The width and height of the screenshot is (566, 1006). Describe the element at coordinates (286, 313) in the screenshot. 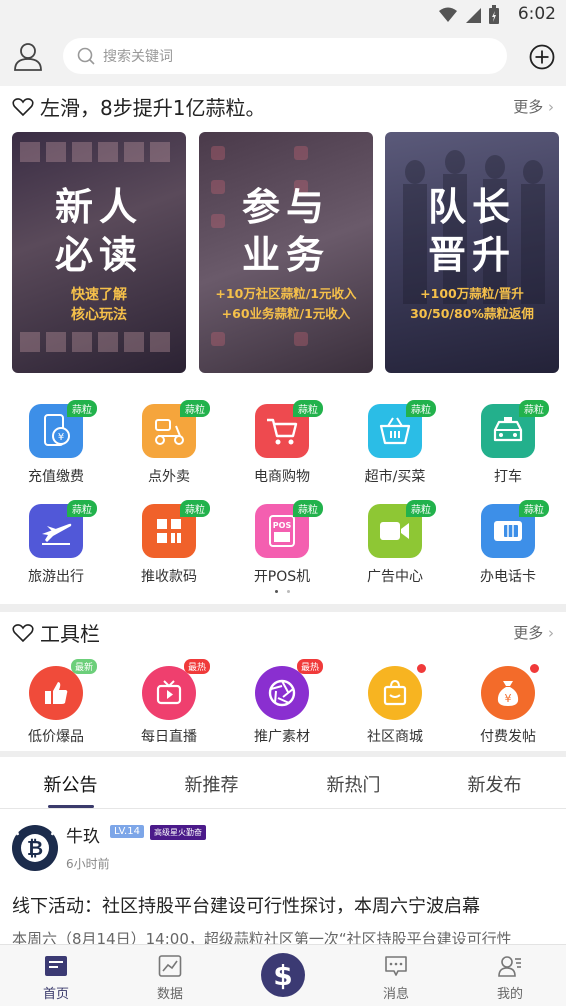

I see `banner-2-sub-line2: +60业务蒜粒/1元收入` at that location.